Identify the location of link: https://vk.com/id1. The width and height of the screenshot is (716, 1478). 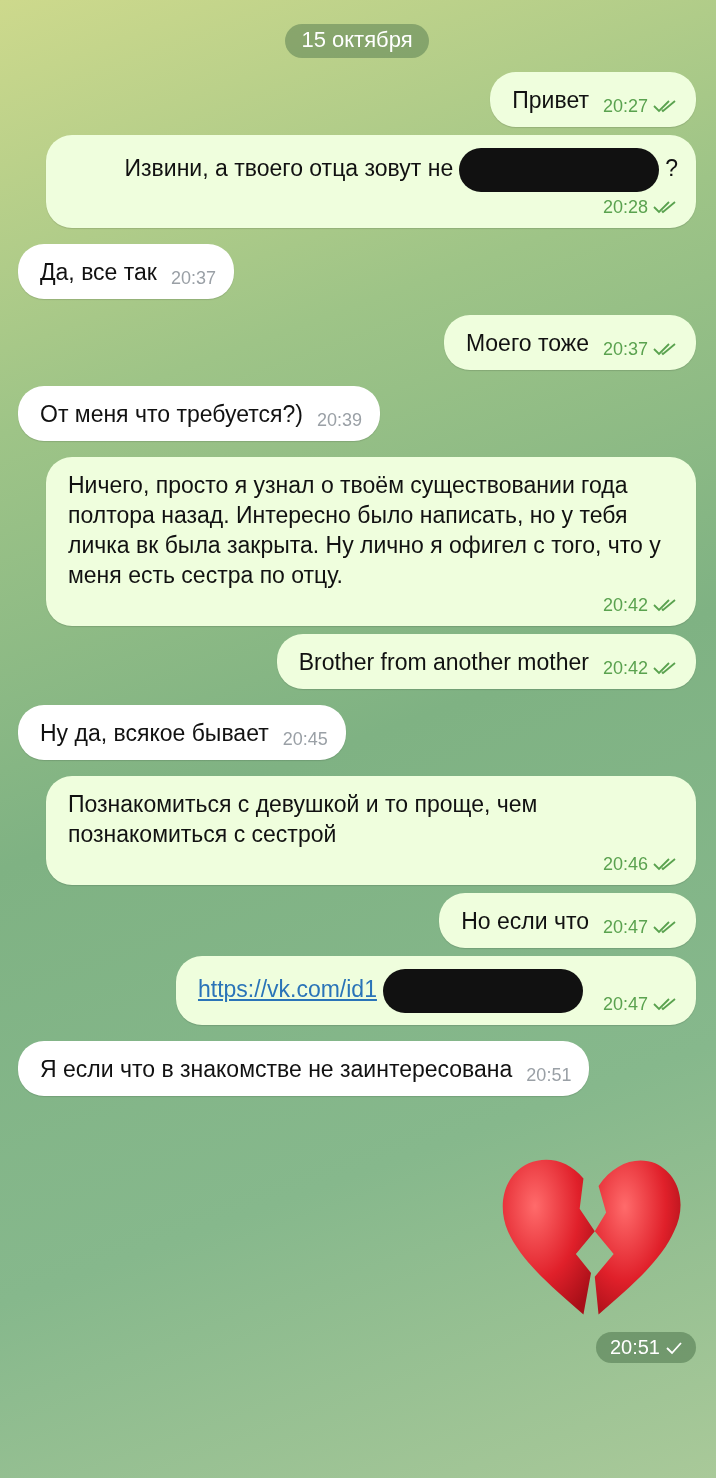
(287, 989).